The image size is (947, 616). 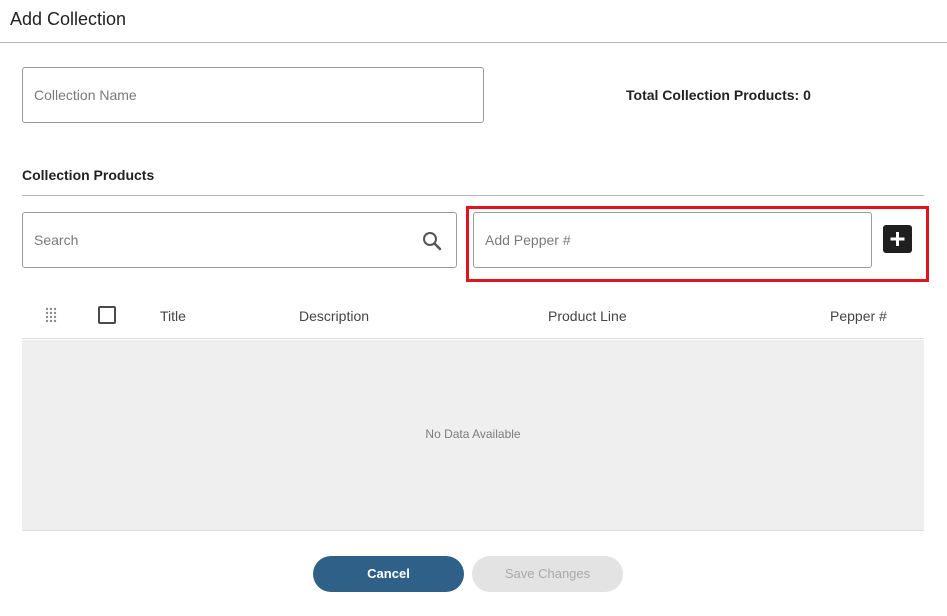 I want to click on save-changes-button: Save Changes, so click(x=547, y=574).